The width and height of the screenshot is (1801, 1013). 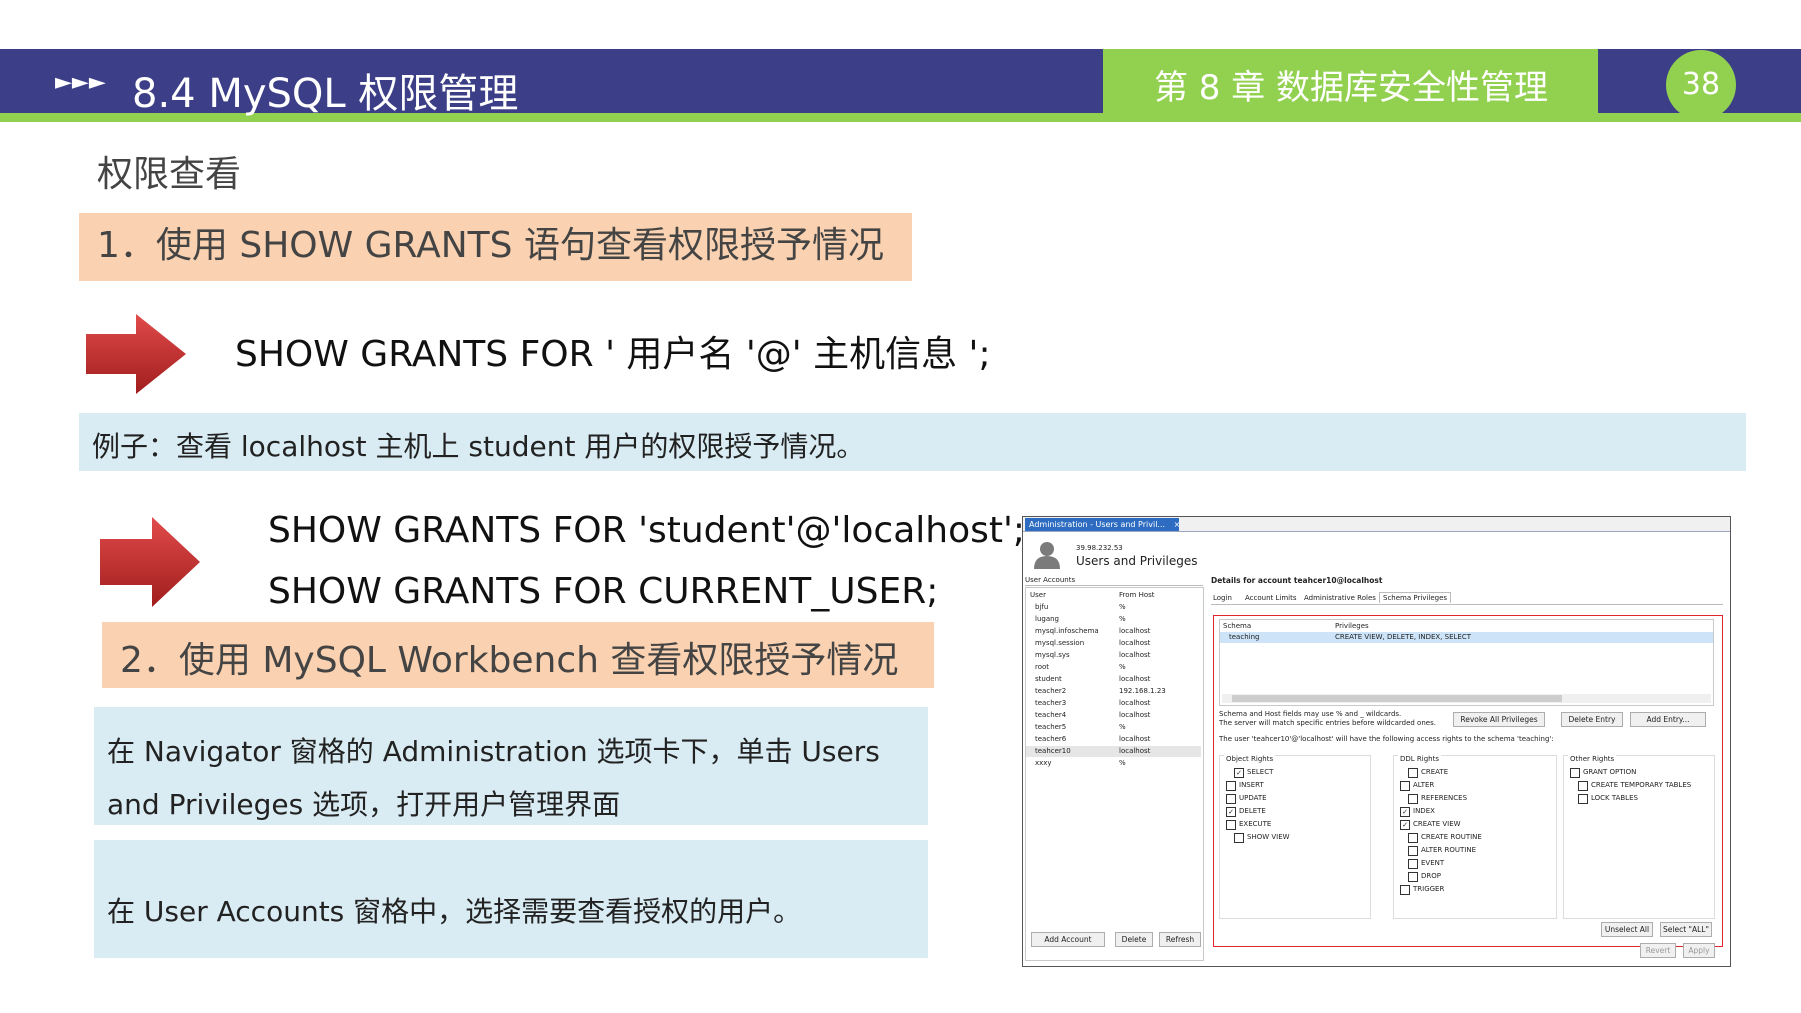 What do you see at coordinates (1297, 580) in the screenshot?
I see `wb-details-label: Details for account teahcer10@localhost` at bounding box center [1297, 580].